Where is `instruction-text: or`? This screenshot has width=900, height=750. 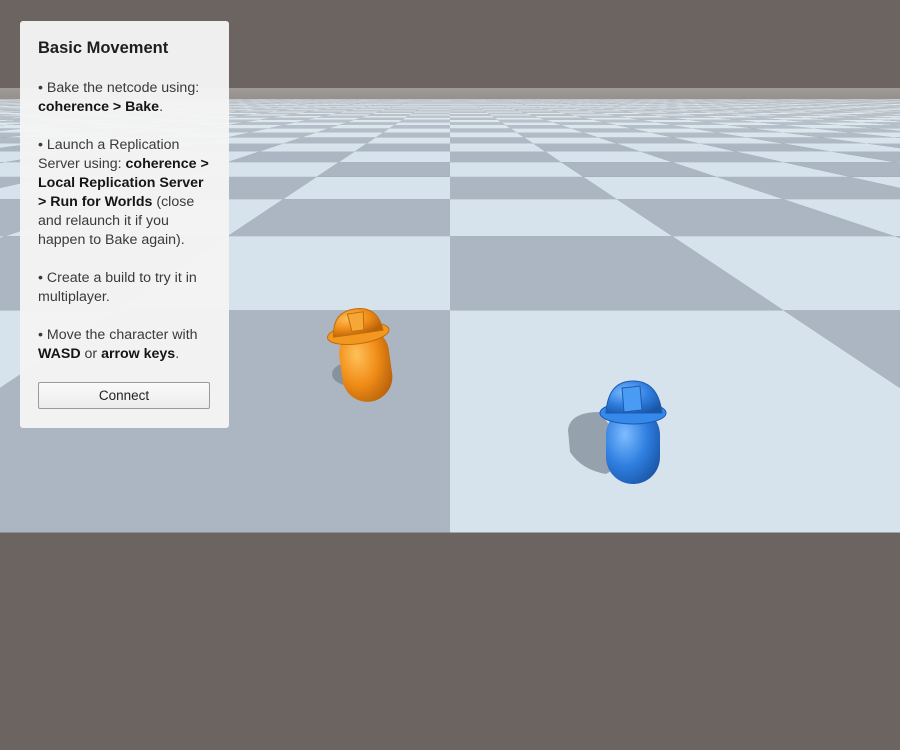
instruction-text: or is located at coordinates (91, 354).